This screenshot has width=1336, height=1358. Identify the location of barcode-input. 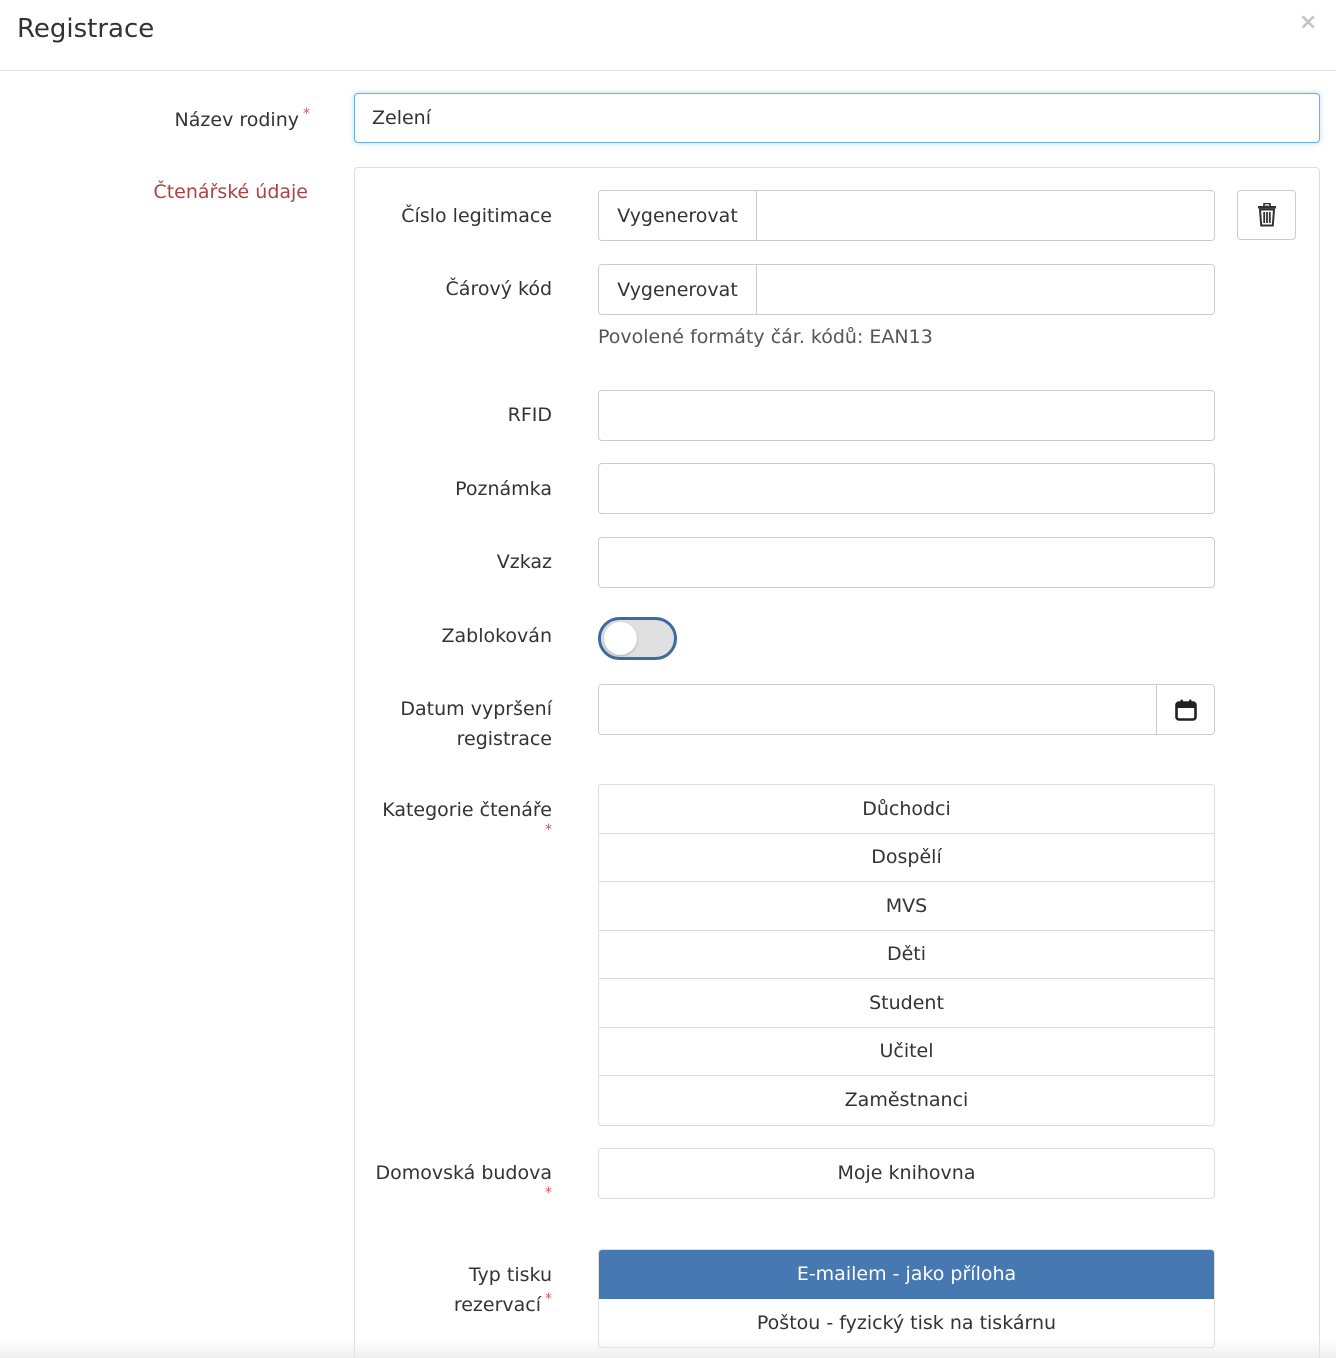
(985, 289).